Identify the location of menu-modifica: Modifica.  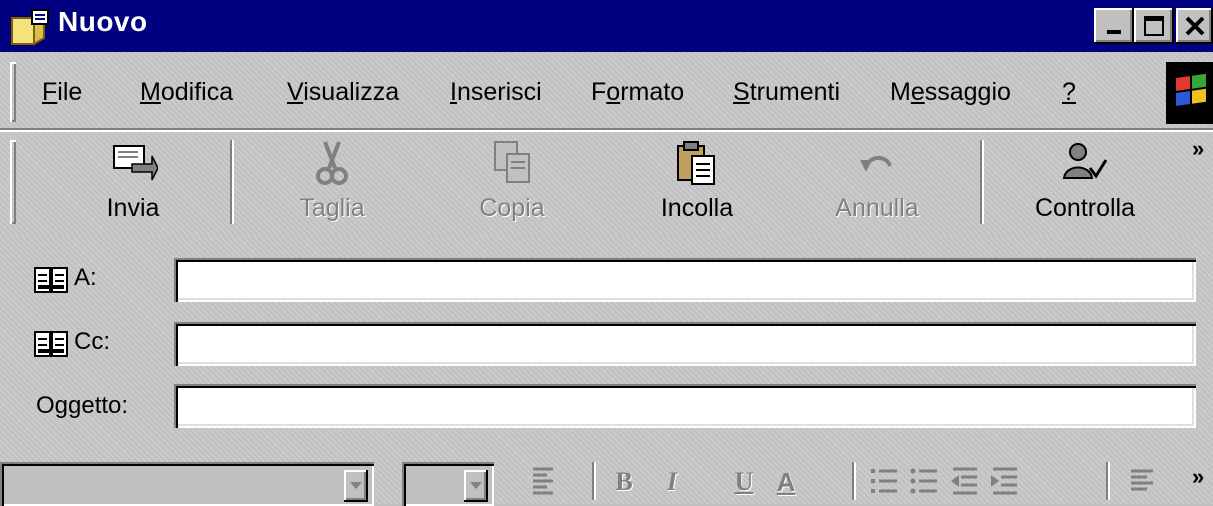
(186, 92).